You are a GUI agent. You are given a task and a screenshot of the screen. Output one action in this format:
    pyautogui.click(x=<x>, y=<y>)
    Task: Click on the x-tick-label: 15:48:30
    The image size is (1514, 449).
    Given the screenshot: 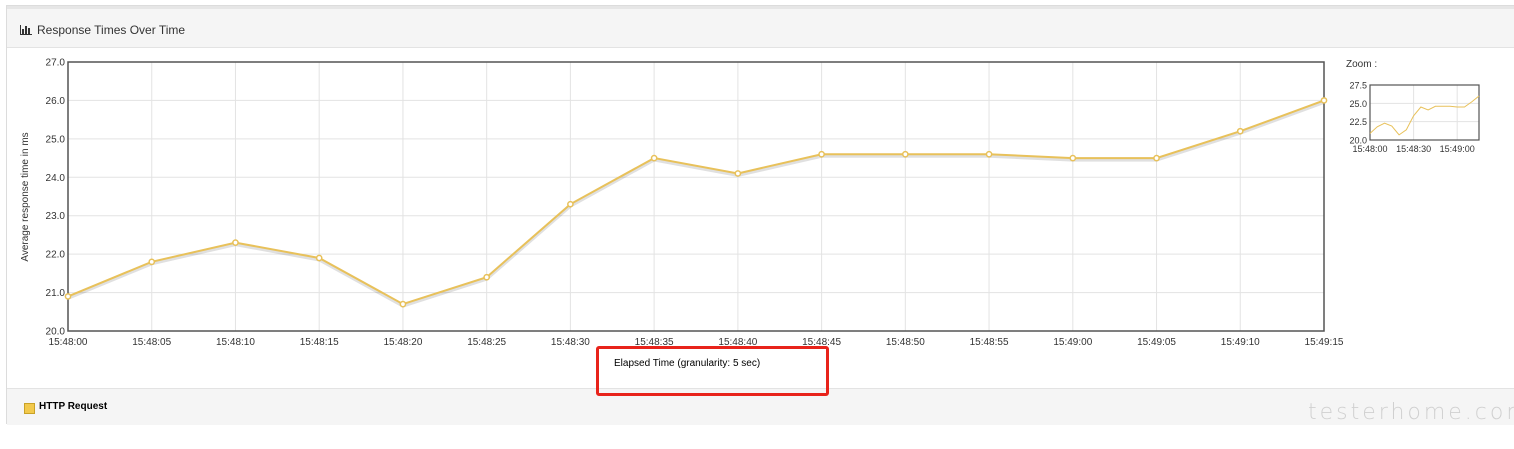 What is the action you would take?
    pyautogui.click(x=570, y=342)
    